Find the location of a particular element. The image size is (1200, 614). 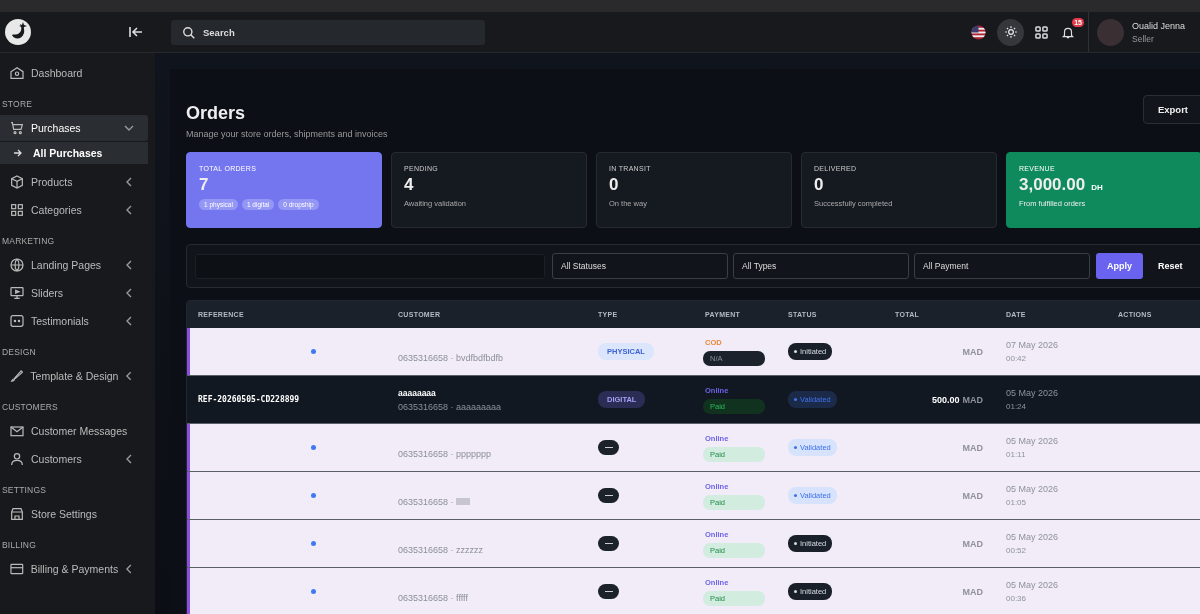

order-time: 01:11 is located at coordinates (1016, 454).